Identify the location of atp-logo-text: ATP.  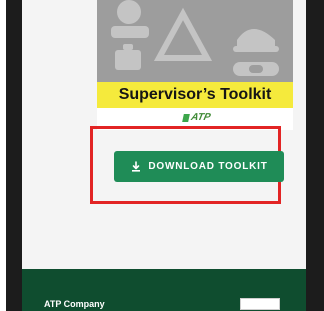
(200, 117).